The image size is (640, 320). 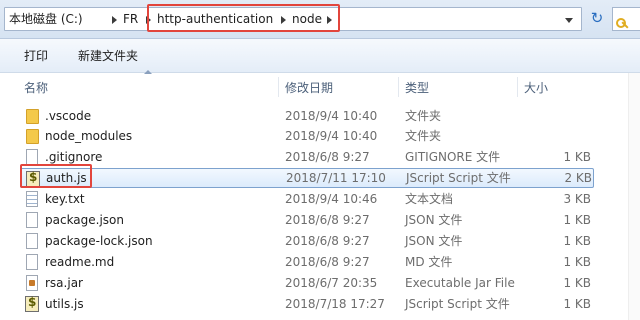 I want to click on column-name: 名称, so click(x=36, y=87).